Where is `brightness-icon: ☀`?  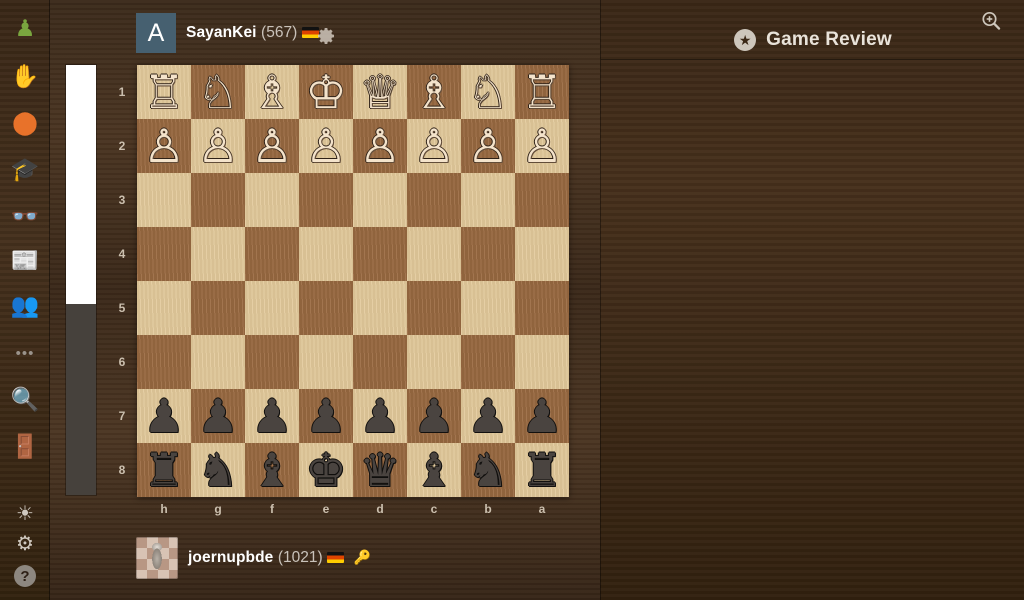
brightness-icon: ☀ is located at coordinates (25, 514).